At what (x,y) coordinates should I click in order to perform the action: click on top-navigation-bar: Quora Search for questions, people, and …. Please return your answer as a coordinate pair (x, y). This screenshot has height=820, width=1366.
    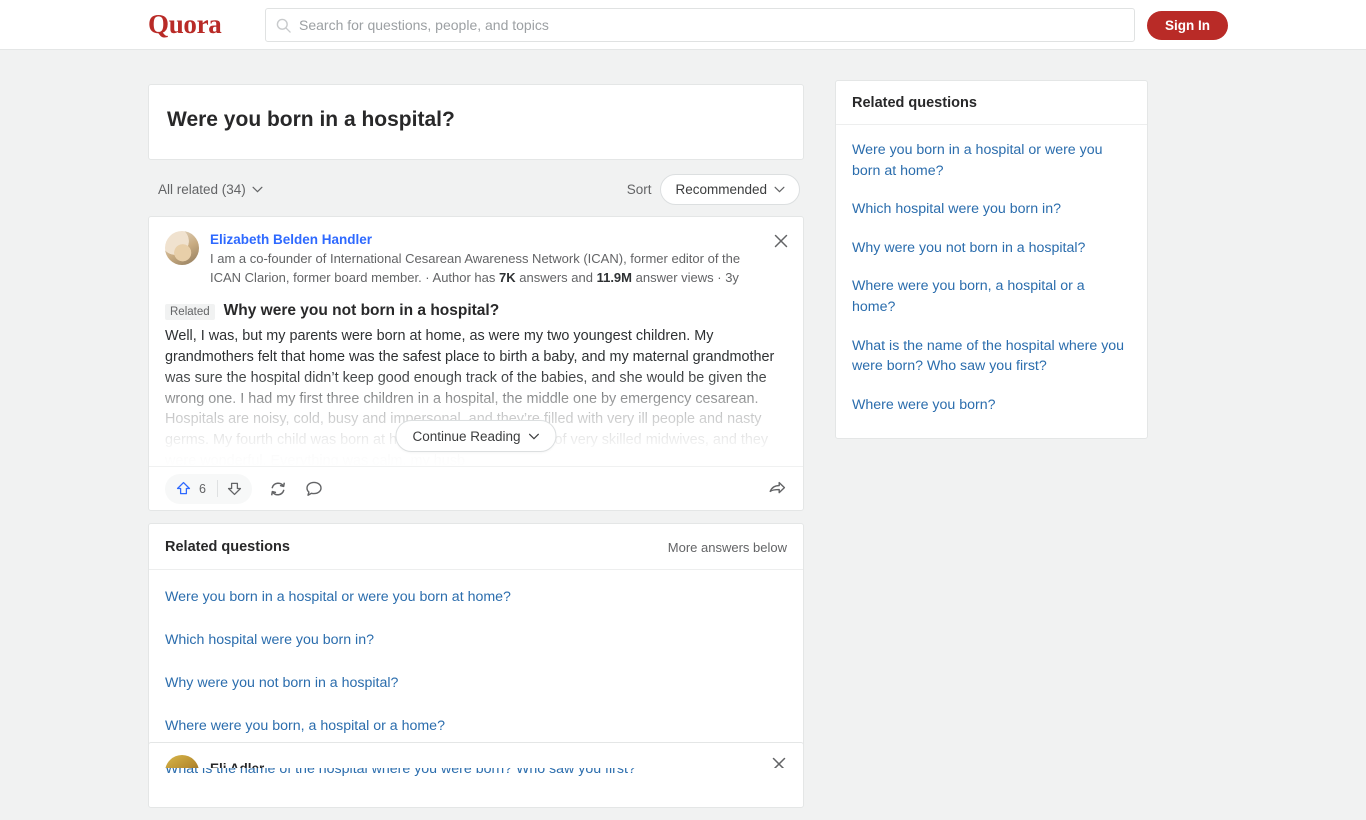
    Looking at the image, I should click on (683, 25).